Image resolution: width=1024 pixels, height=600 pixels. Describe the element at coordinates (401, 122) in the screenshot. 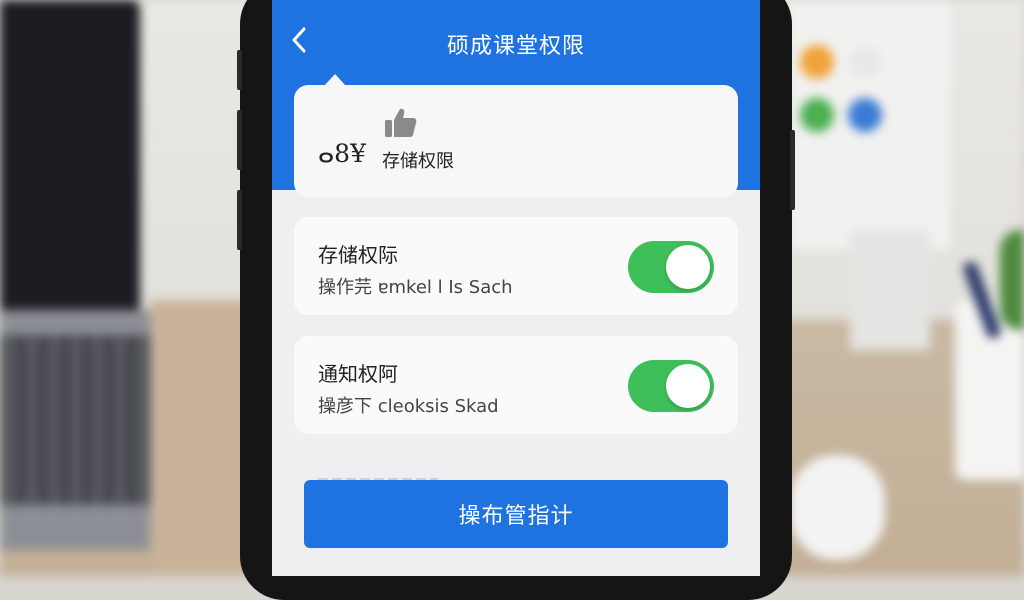

I see `thumbs-up-icon` at that location.